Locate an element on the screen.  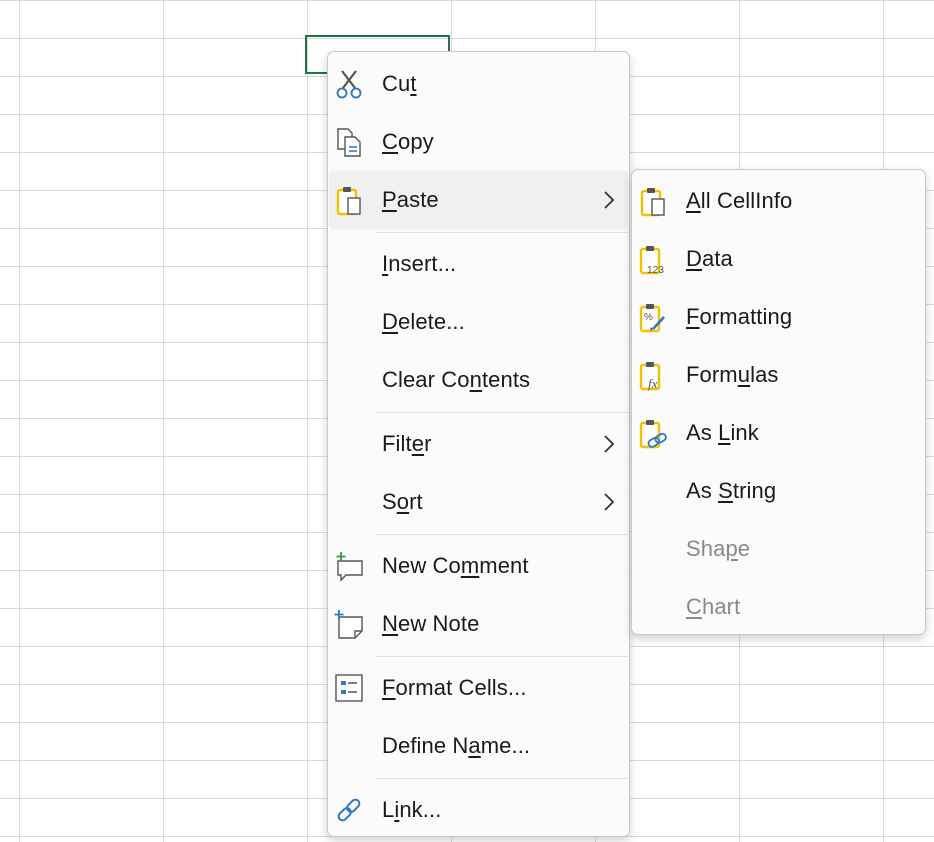
copy-icon is located at coordinates (349, 142).